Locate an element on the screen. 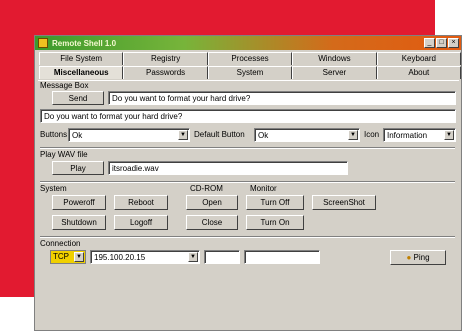 This screenshot has width=462, height=331. screenshot-button: ScreenShot is located at coordinates (344, 202).